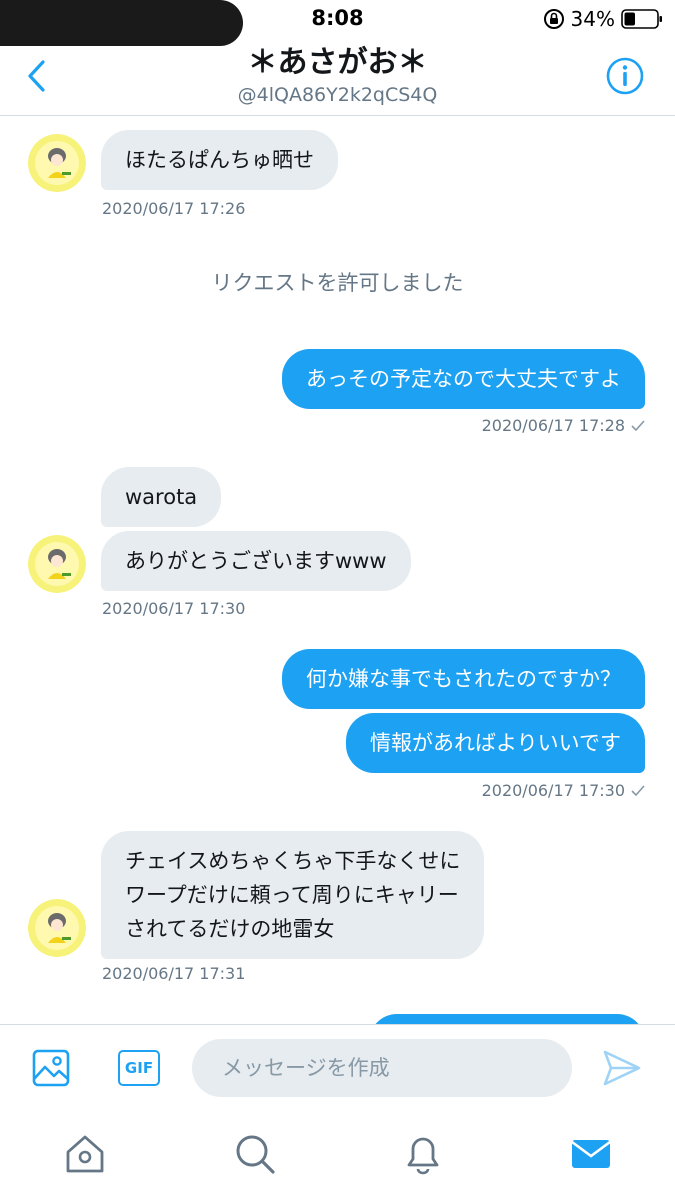 The height and width of the screenshot is (1200, 675). I want to click on message-bubble-outgoing: 何か嫌な事でもされたのですか？, so click(463, 679).